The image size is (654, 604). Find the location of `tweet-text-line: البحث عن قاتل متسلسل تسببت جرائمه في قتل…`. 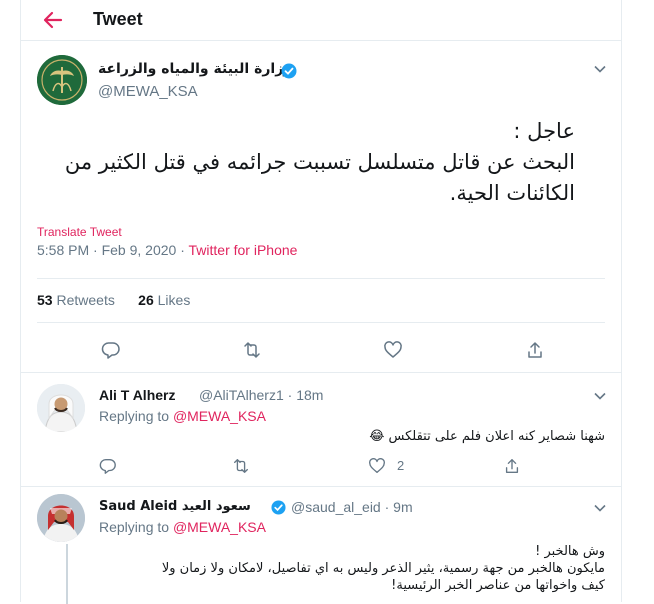

tweet-text-line: البحث عن قاتل متسلسل تسببت جرائمه في قتل… is located at coordinates (319, 162).